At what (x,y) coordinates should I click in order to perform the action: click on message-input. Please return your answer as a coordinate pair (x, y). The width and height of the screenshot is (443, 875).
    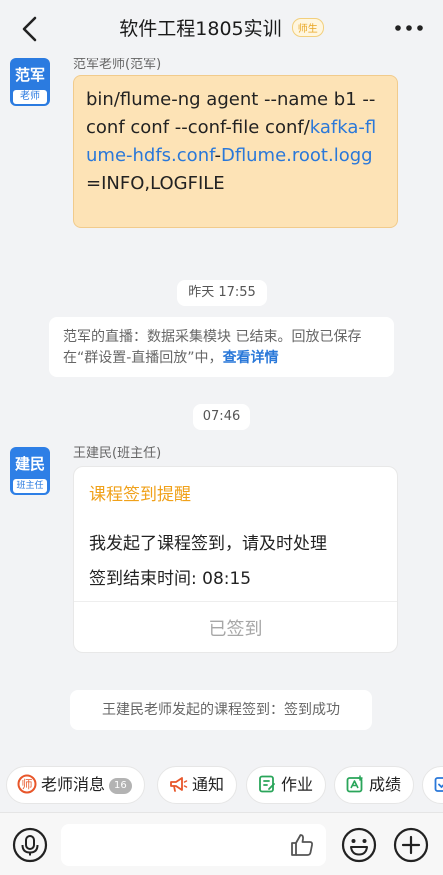
    Looking at the image, I should click on (193, 845).